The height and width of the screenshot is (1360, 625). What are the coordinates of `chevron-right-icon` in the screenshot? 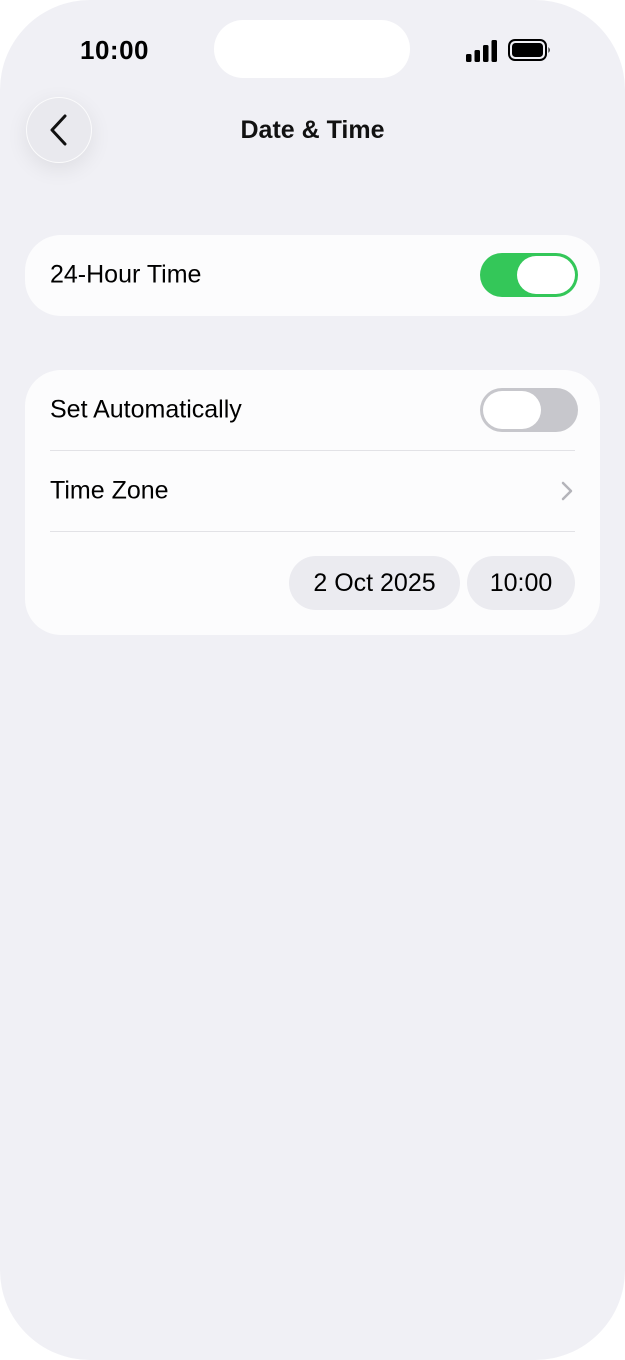 It's located at (567, 491).